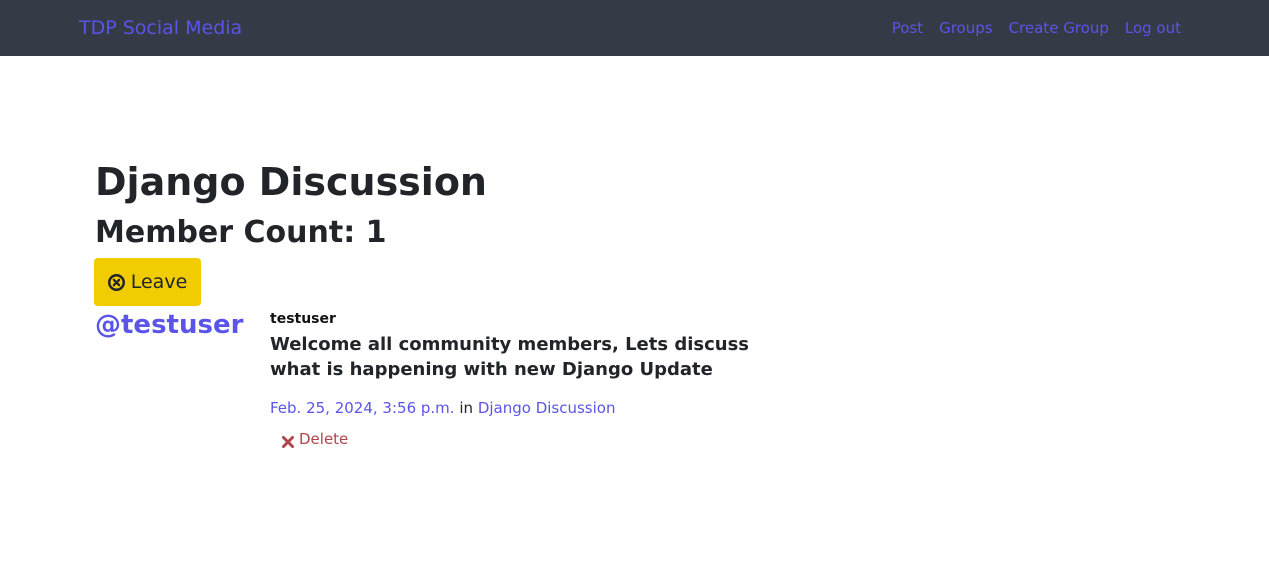  Describe the element at coordinates (362, 408) in the screenshot. I see `post-timestamp-link: Feb. 25, 2024, 3:56 p.m.` at that location.